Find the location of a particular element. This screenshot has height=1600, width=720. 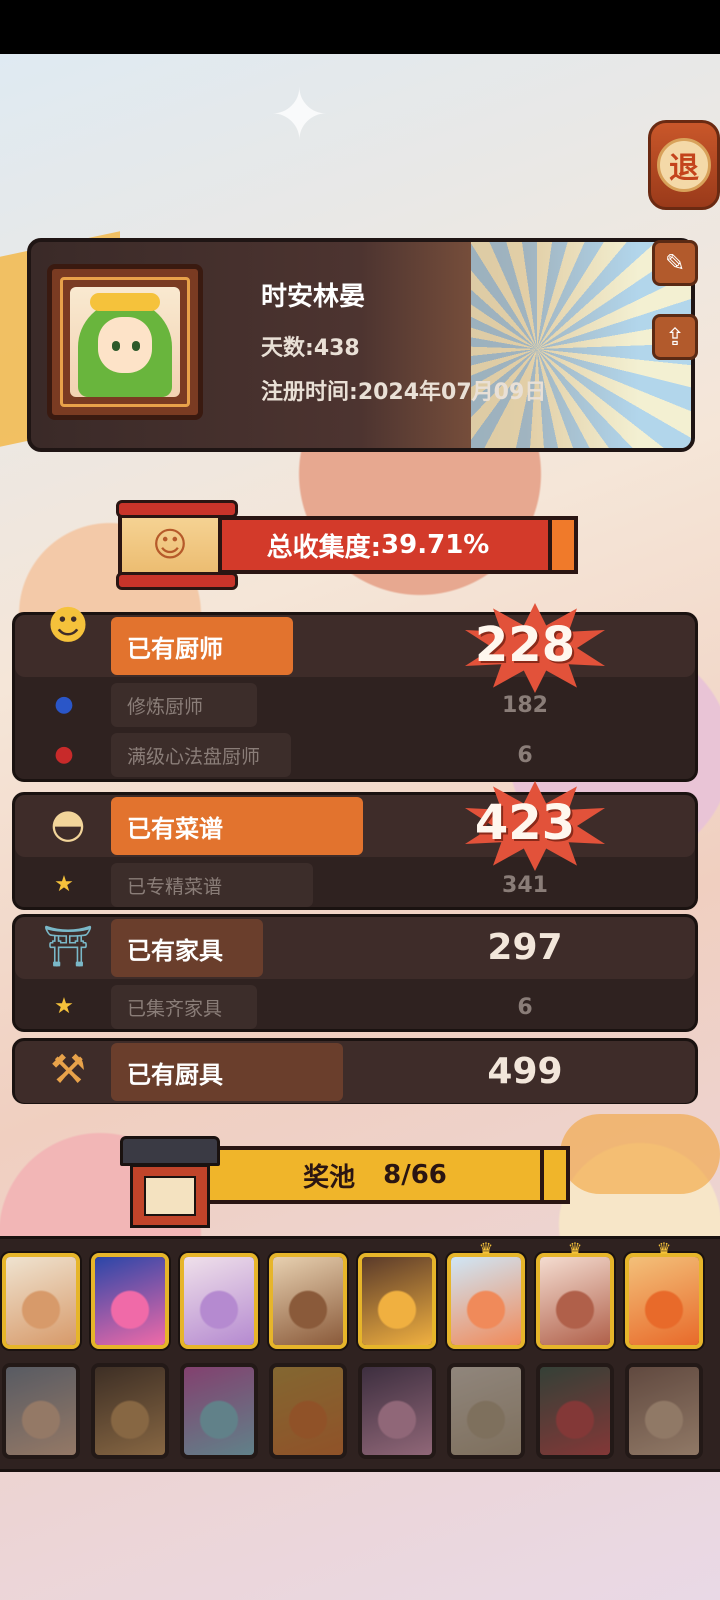

furniture-panel: ⛩ 已有家具 297 ★ 已集齐家具 6 is located at coordinates (355, 973).